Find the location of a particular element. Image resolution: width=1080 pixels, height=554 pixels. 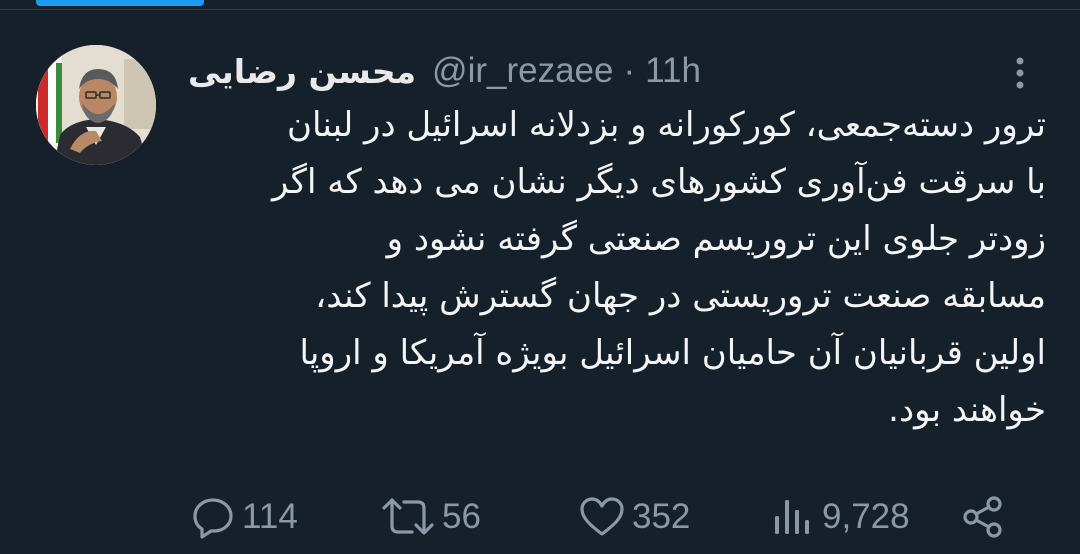

share-icon is located at coordinates (982, 517).